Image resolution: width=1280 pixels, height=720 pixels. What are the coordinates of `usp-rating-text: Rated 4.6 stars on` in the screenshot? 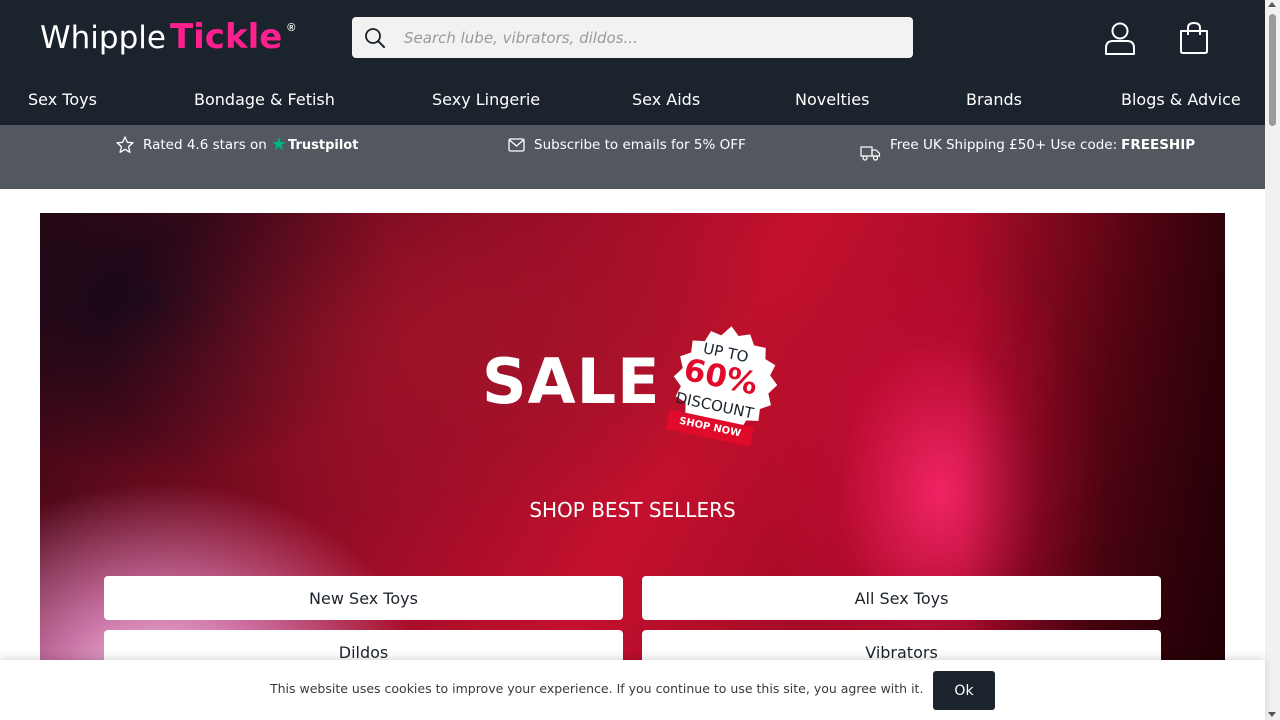 It's located at (205, 145).